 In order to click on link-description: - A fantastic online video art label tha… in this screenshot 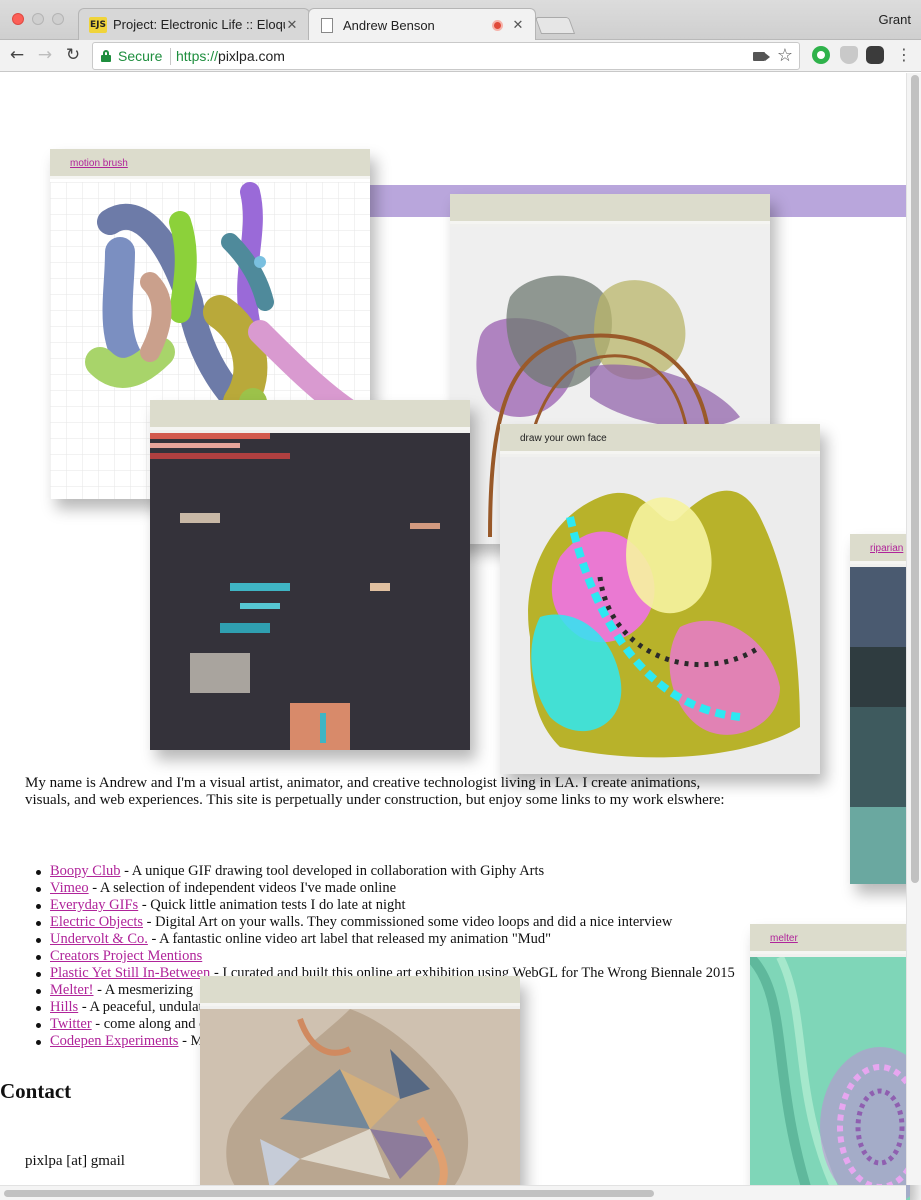, I will do `click(349, 939)`.